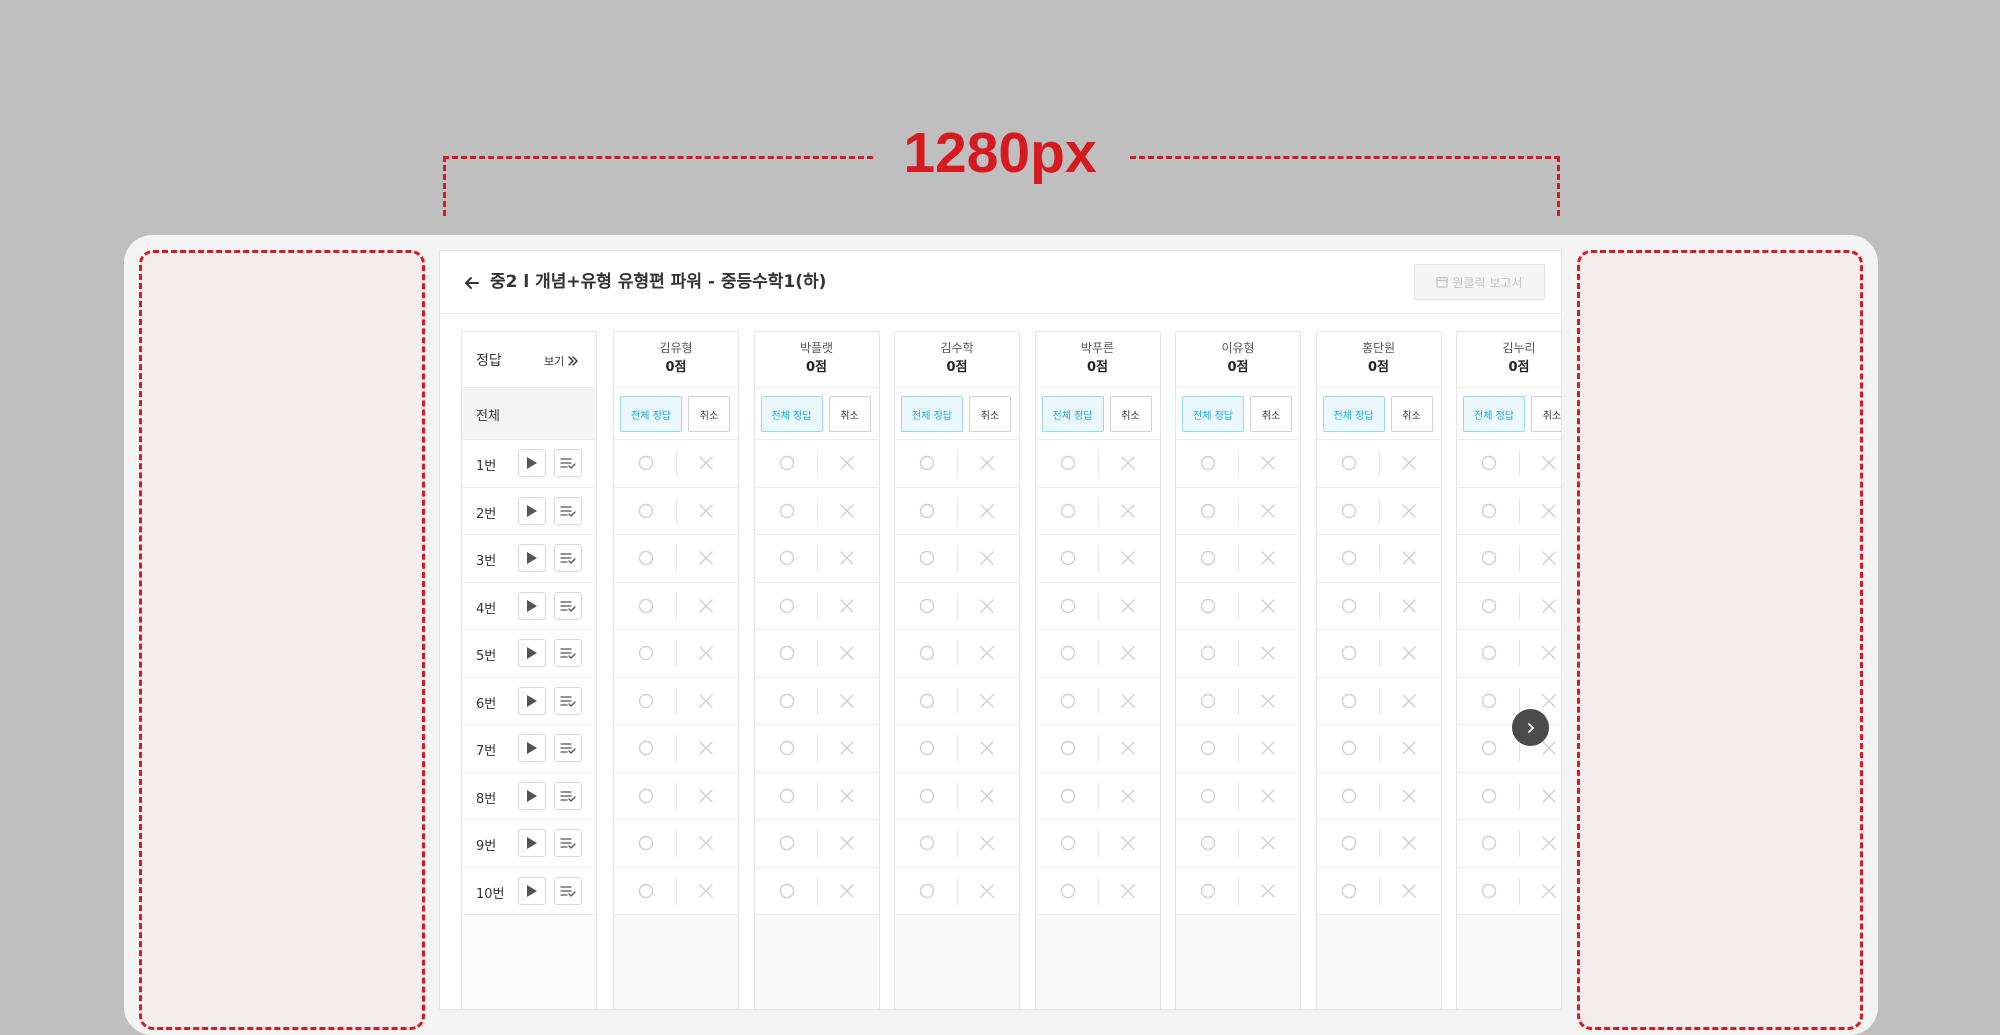  Describe the element at coordinates (561, 361) in the screenshot. I see `view-answers-toggle: 보기` at that location.